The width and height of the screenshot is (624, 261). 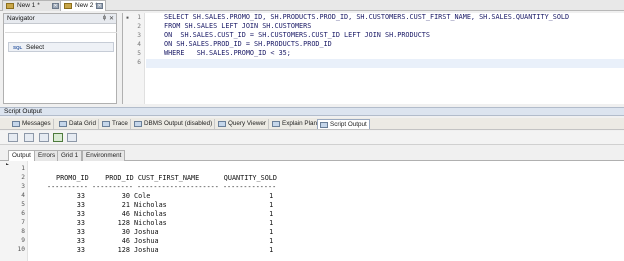 What do you see at coordinates (106, 124) in the screenshot?
I see `trace-icon` at bounding box center [106, 124].